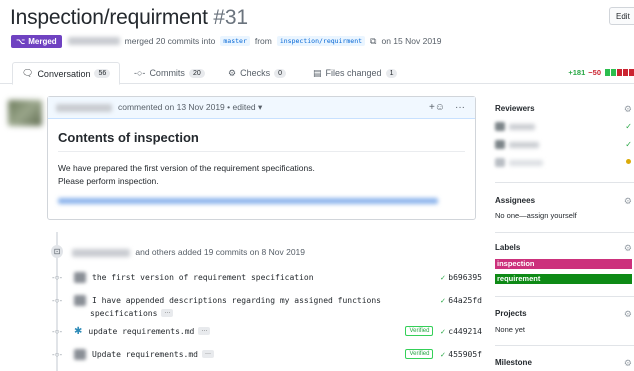  Describe the element at coordinates (465, 300) in the screenshot. I see `commit-sha: 64a25fd` at that location.